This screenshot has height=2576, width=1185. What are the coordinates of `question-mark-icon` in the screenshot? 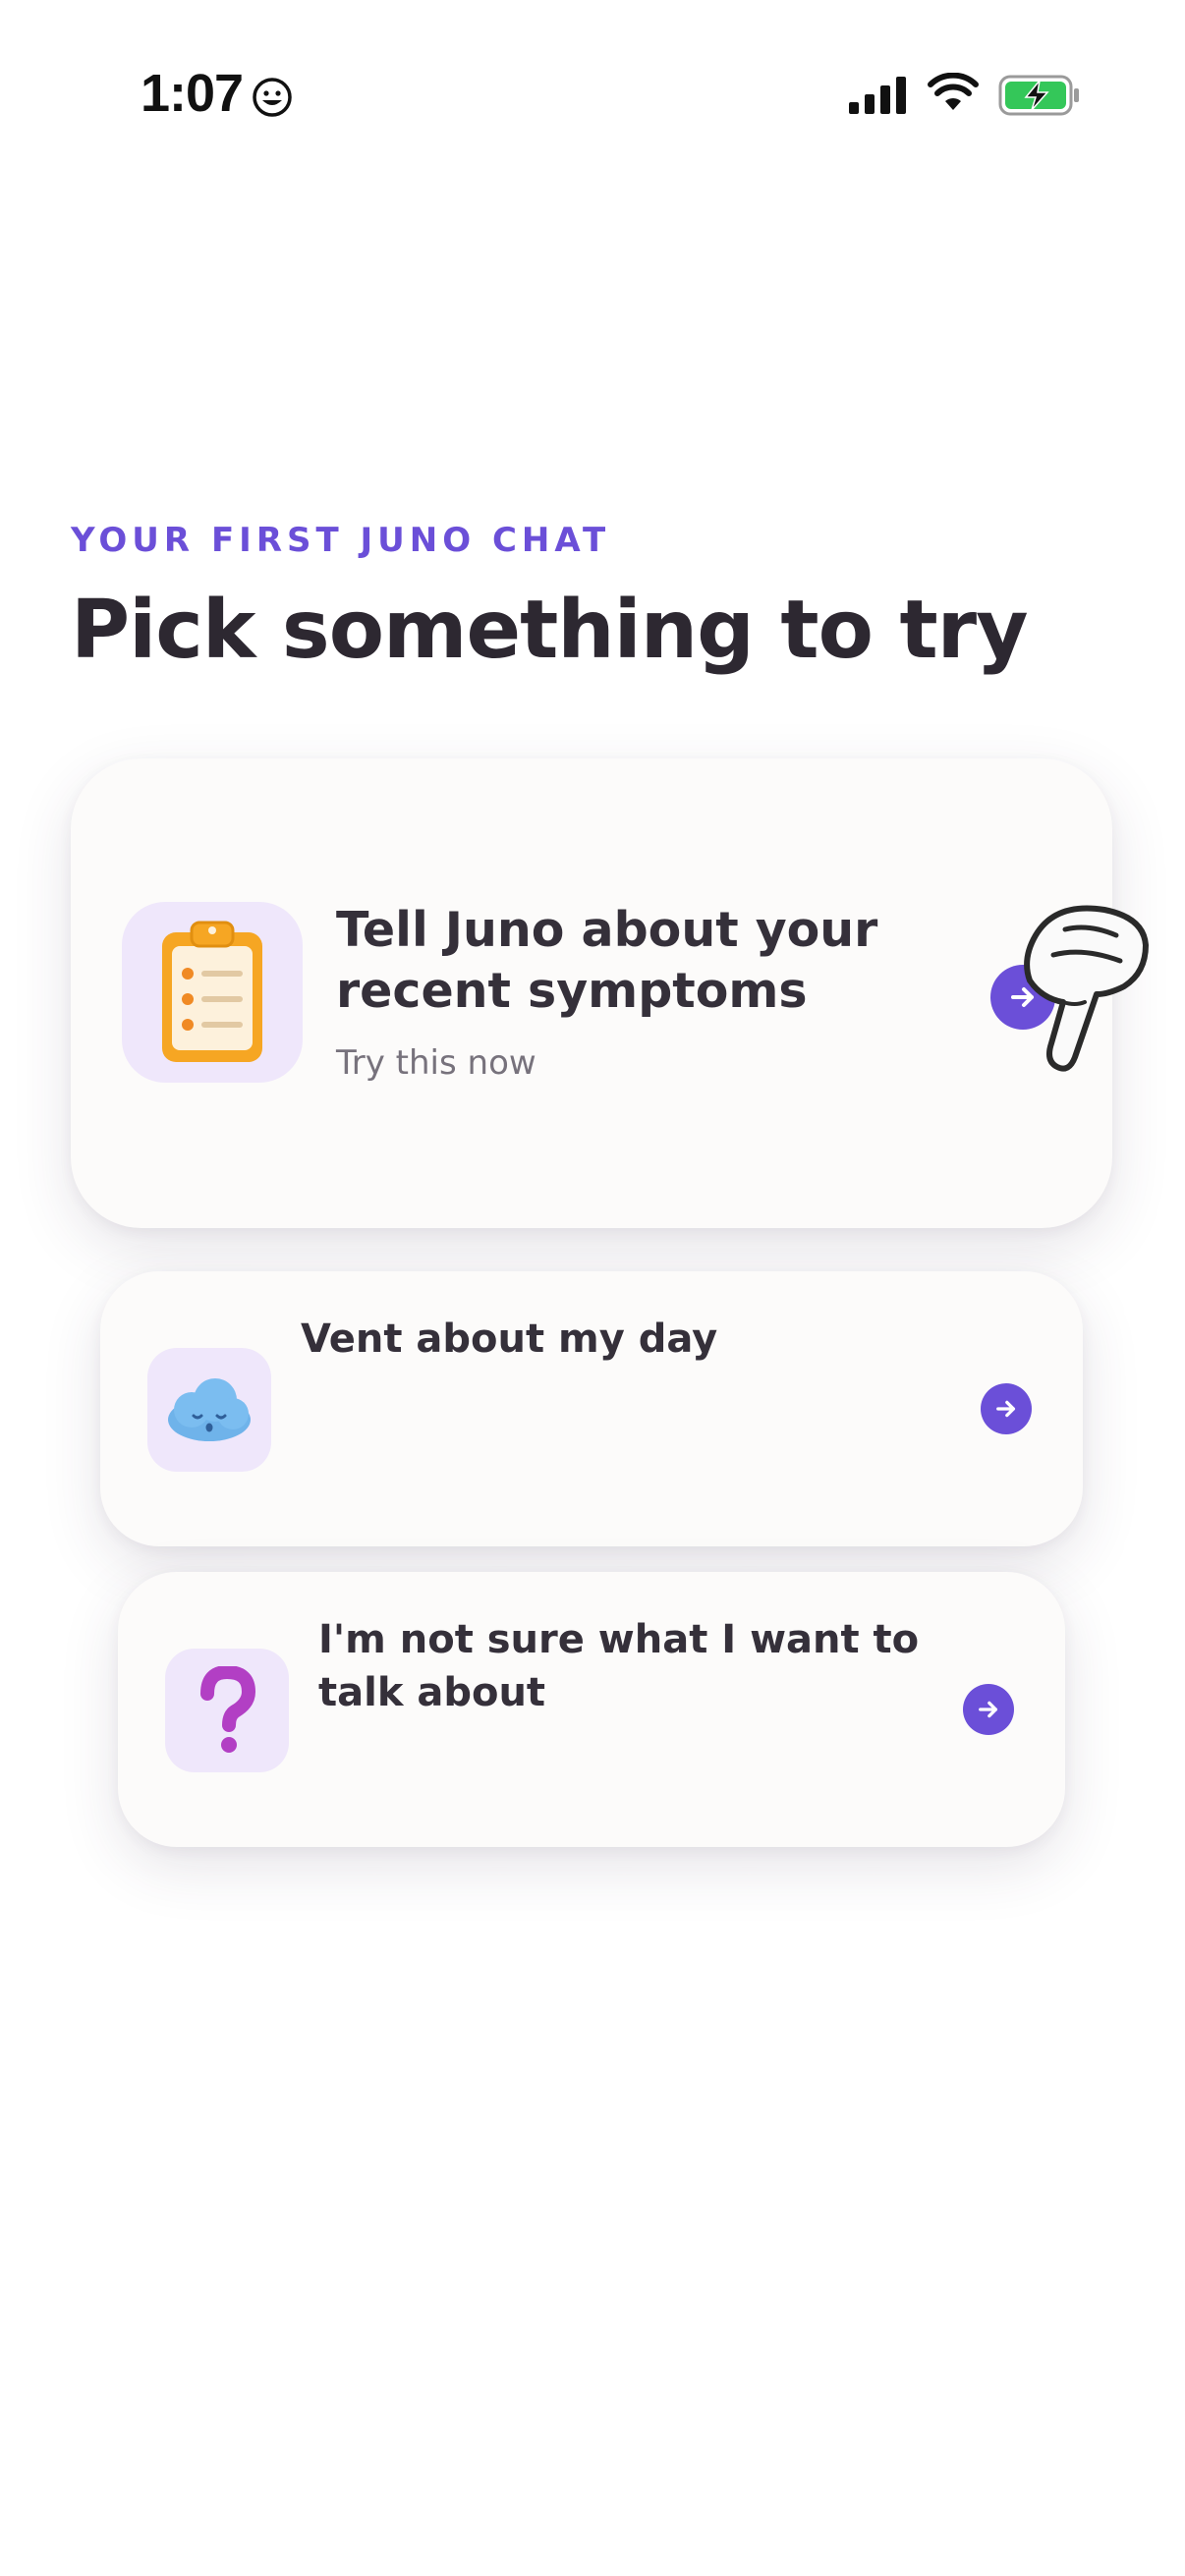 It's located at (228, 1709).